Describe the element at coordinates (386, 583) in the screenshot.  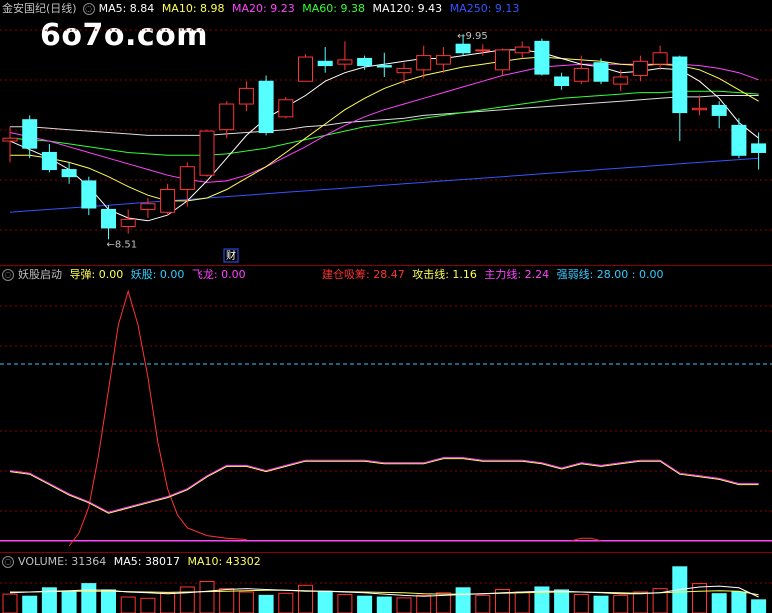
I see `volume-chart` at that location.